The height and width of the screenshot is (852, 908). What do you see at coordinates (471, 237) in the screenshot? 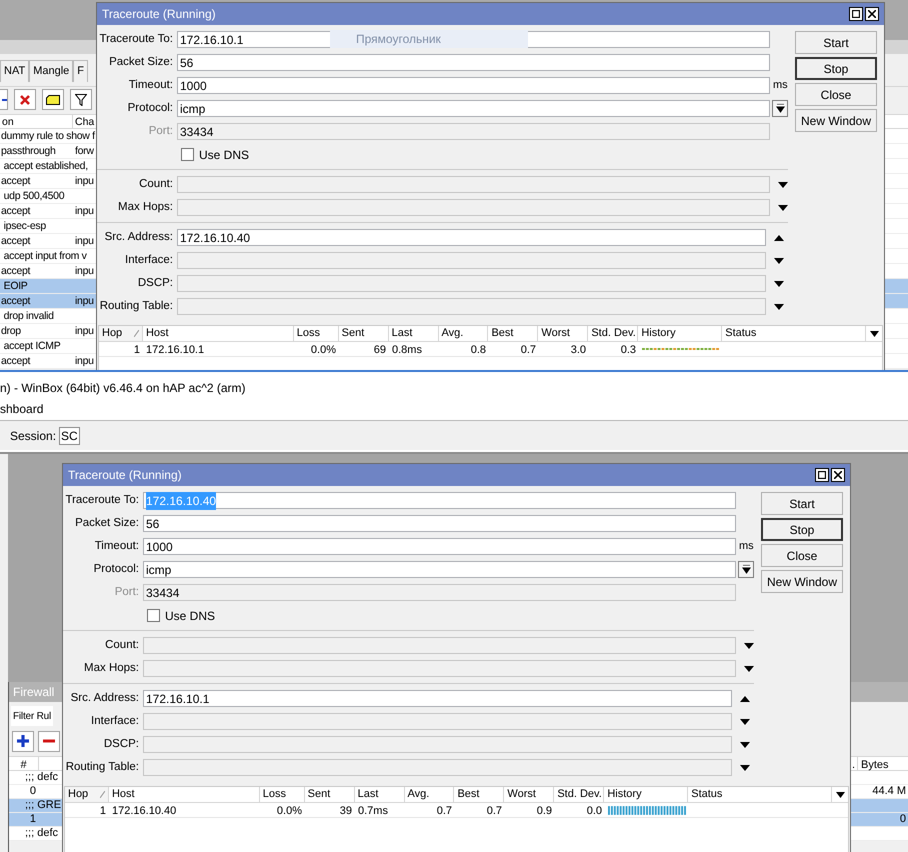
I see `input-field: 172.16.10.40` at bounding box center [471, 237].